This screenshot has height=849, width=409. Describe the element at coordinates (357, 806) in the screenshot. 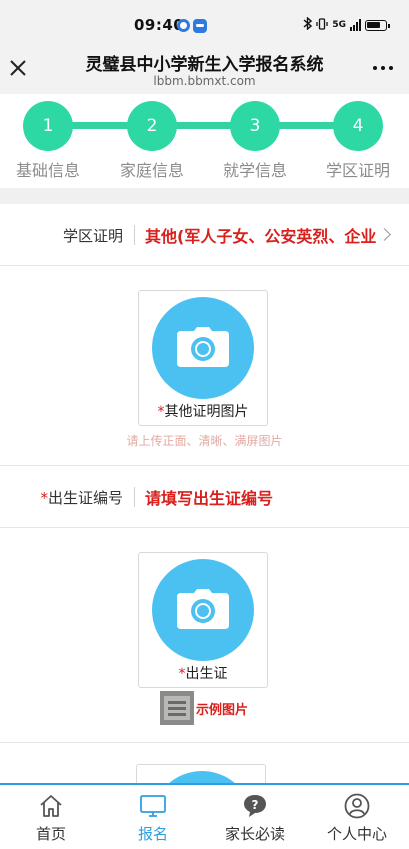

I see `user-icon` at that location.